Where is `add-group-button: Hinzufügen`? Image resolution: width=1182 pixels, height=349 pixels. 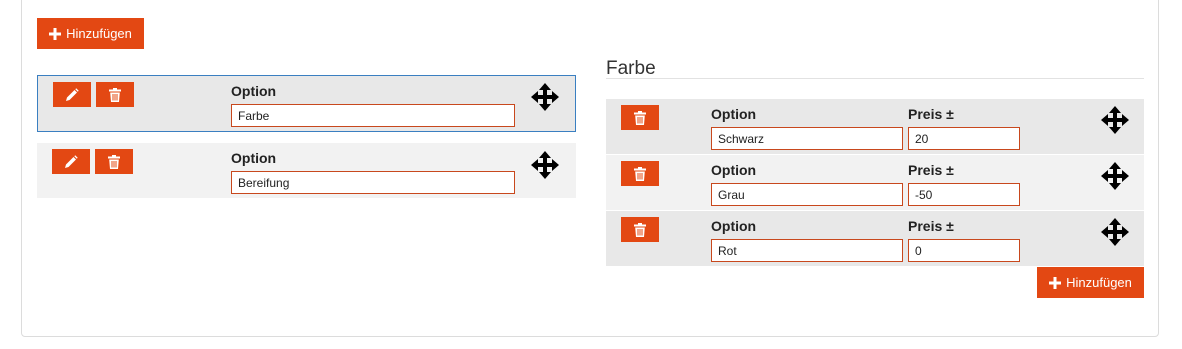
add-group-button: Hinzufügen is located at coordinates (90, 33).